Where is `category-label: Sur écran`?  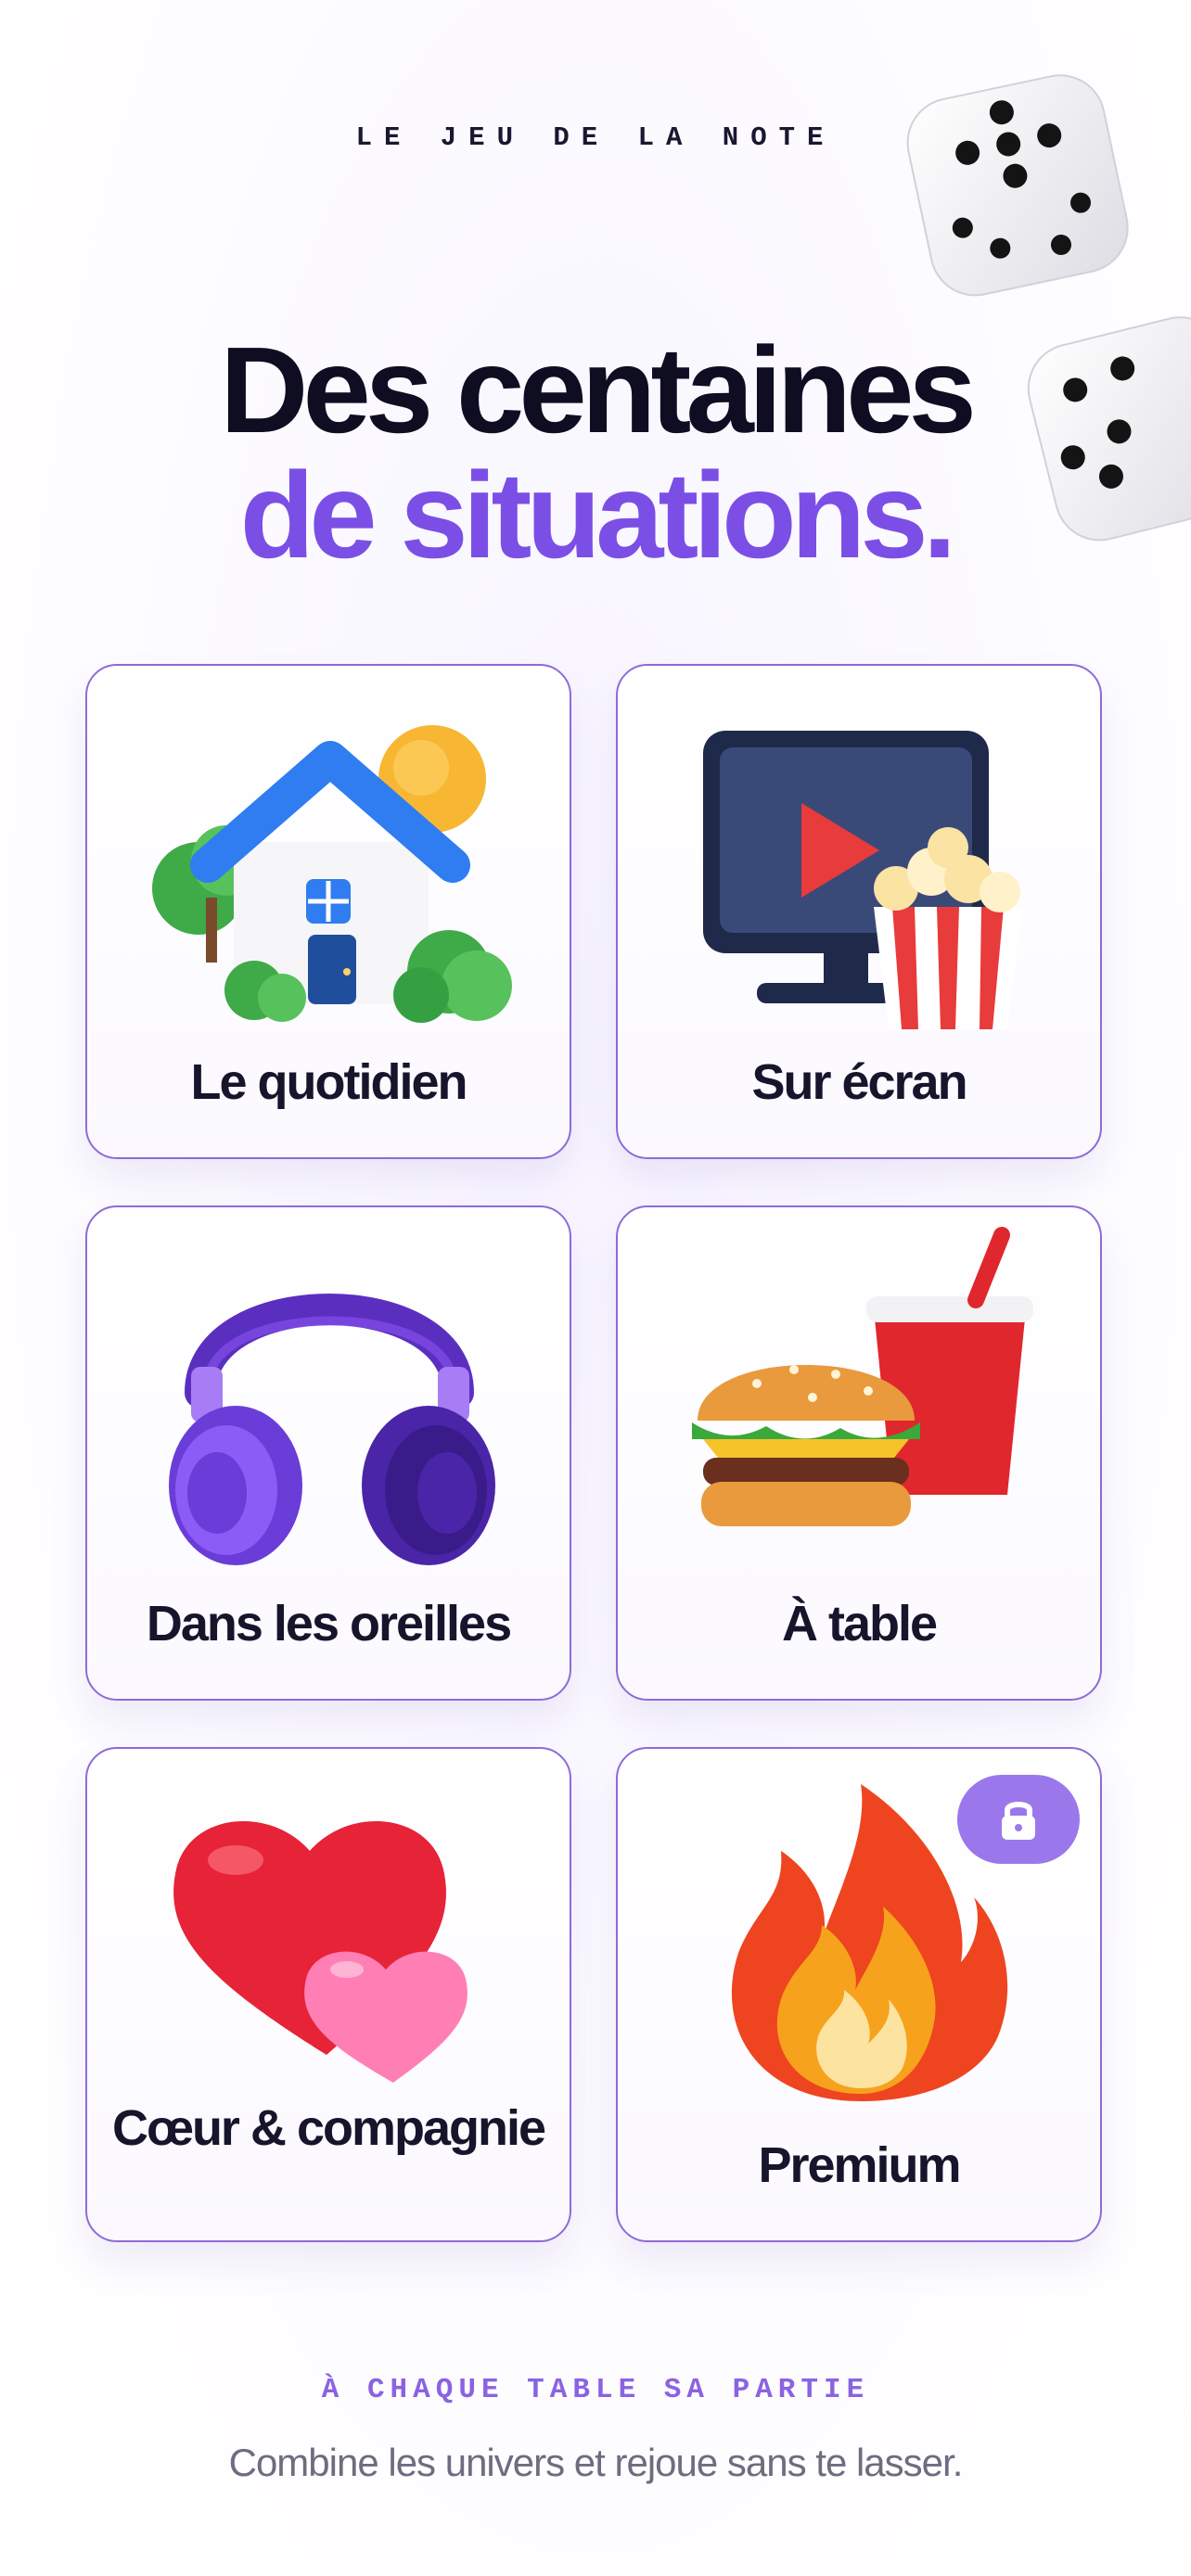 category-label: Sur écran is located at coordinates (859, 1082).